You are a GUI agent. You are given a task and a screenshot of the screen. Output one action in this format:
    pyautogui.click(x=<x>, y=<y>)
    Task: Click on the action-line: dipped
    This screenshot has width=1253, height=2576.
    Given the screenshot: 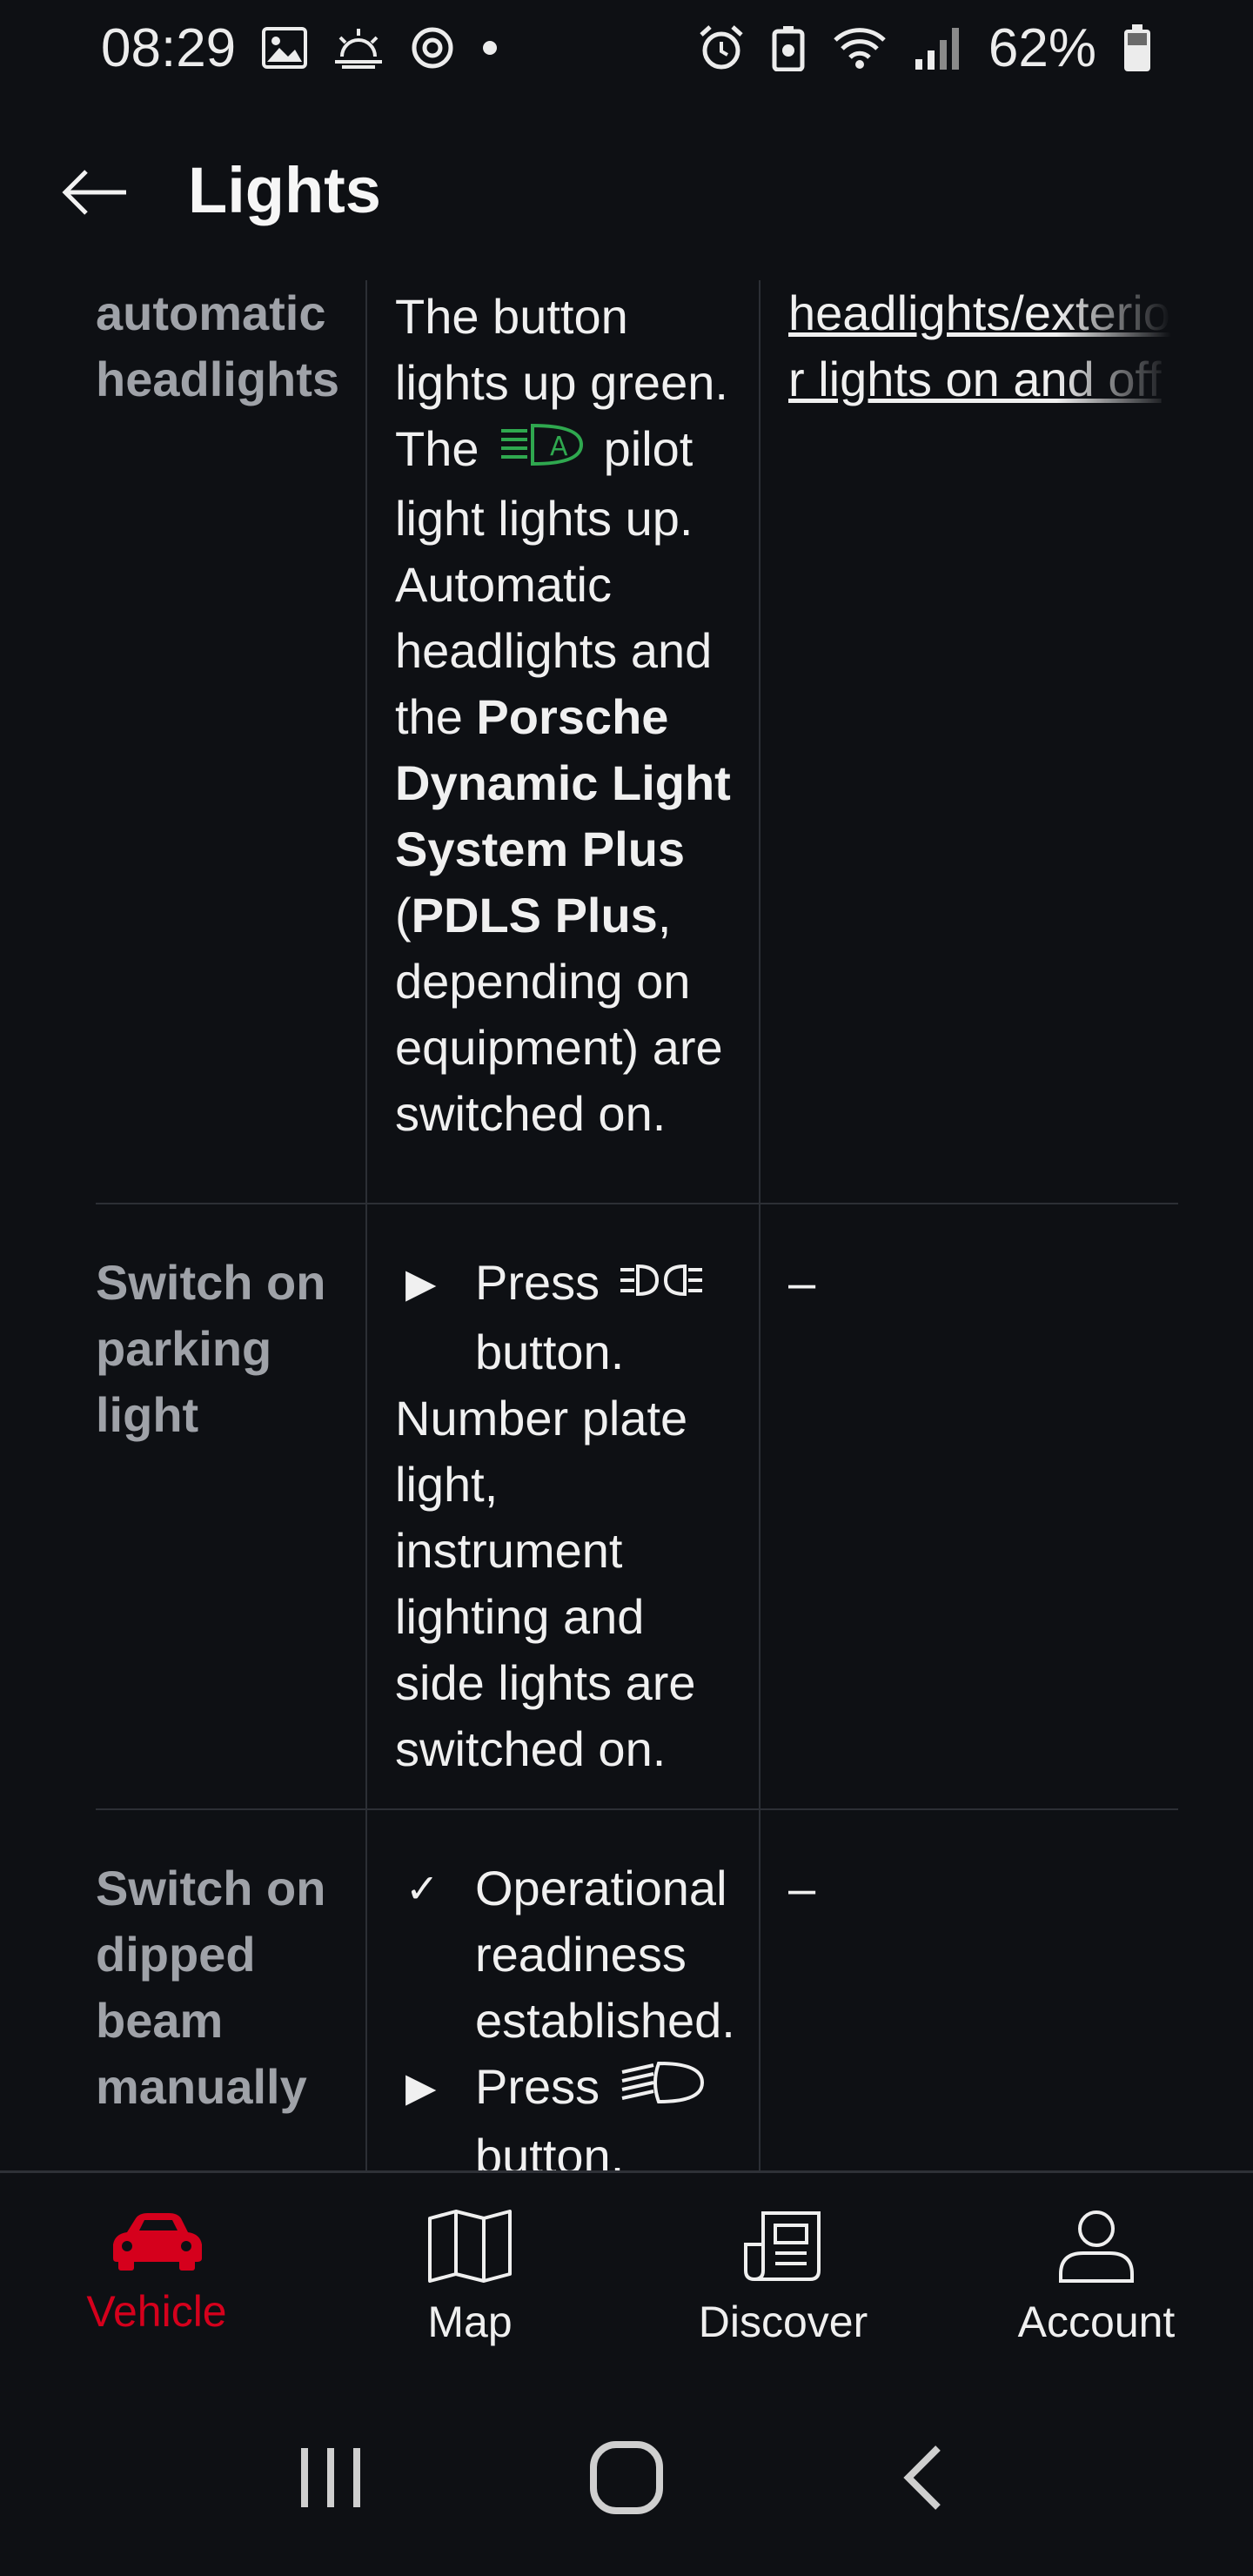 What is the action you would take?
    pyautogui.click(x=176, y=1955)
    